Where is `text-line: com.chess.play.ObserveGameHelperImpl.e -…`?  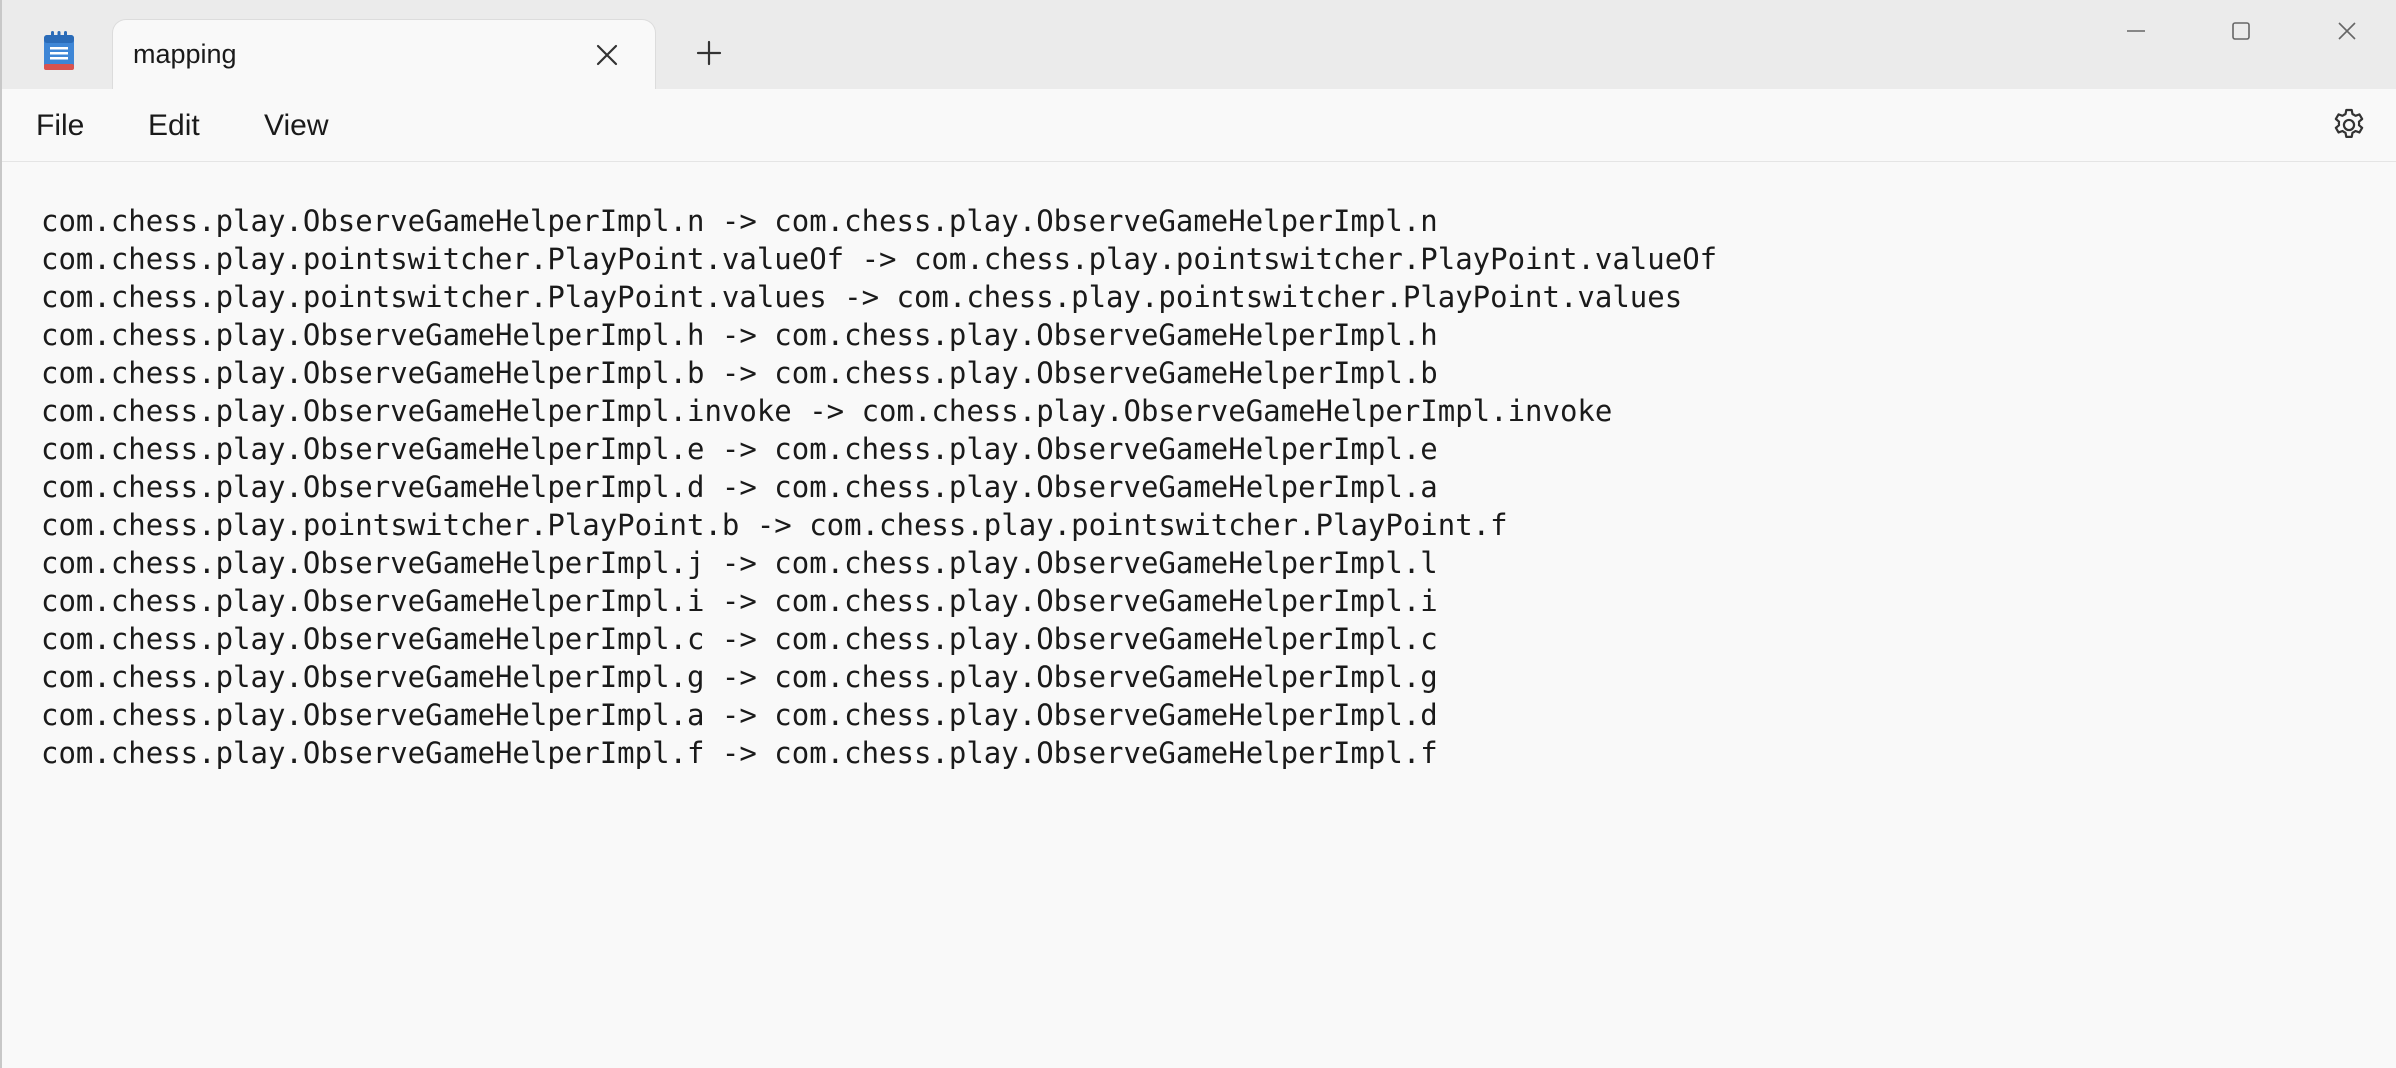
text-line: com.chess.play.ObserveGameHelperImpl.e -… is located at coordinates (739, 449).